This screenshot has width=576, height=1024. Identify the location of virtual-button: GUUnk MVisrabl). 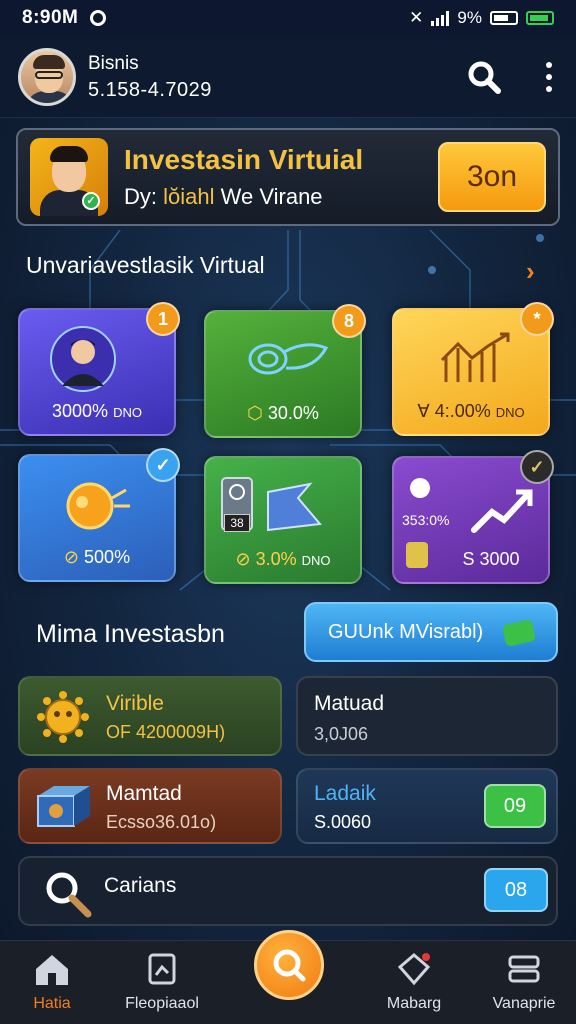
(431, 632).